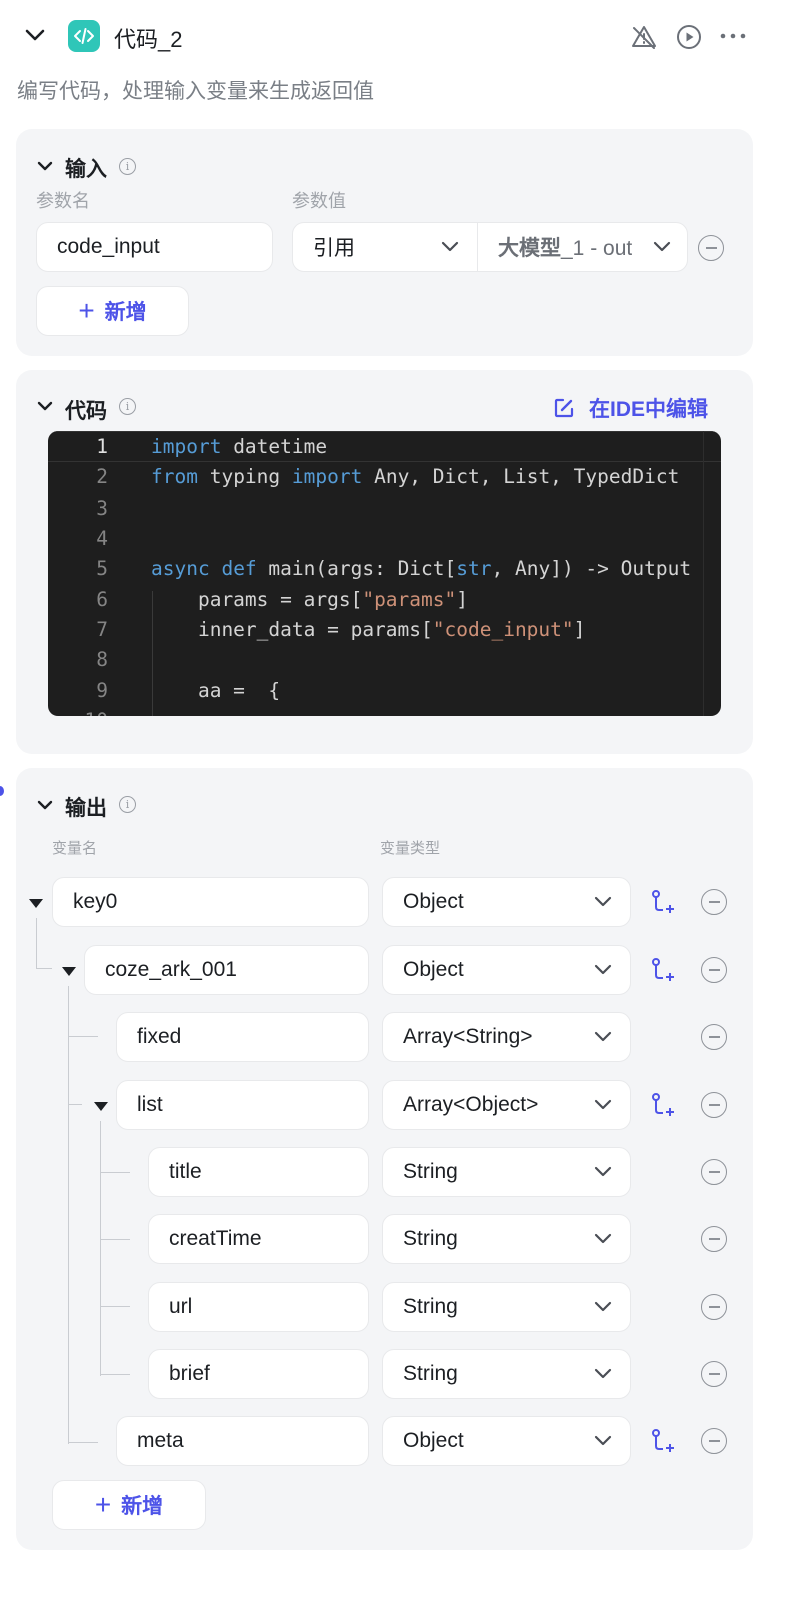  Describe the element at coordinates (2, 791) in the screenshot. I see `output-port-dot` at that location.